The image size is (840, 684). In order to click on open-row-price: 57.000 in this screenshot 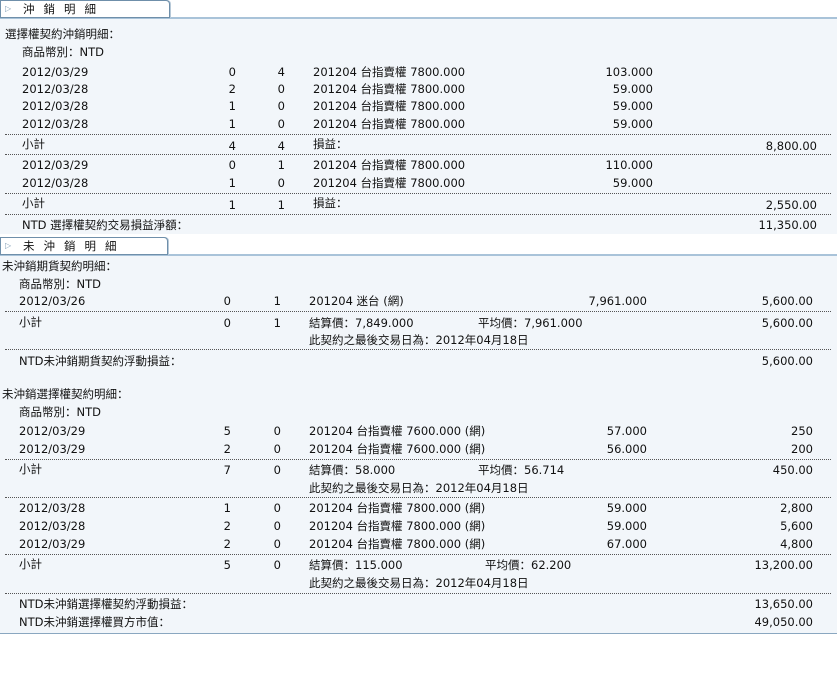, I will do `click(626, 431)`.